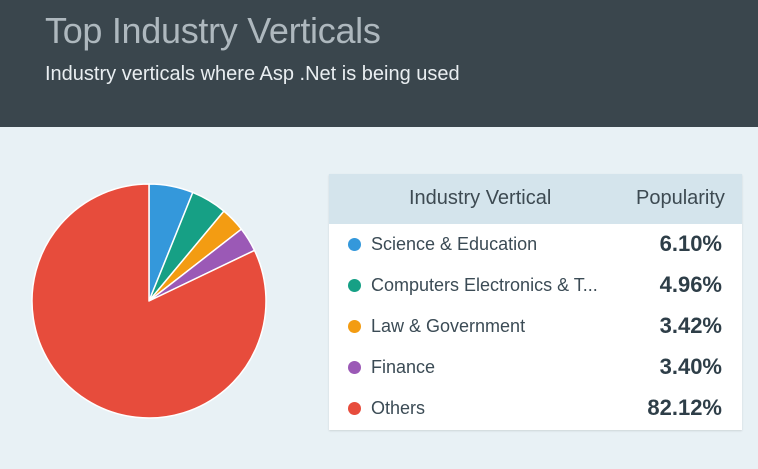  I want to click on table-row: Others 82.12%, so click(535, 408).